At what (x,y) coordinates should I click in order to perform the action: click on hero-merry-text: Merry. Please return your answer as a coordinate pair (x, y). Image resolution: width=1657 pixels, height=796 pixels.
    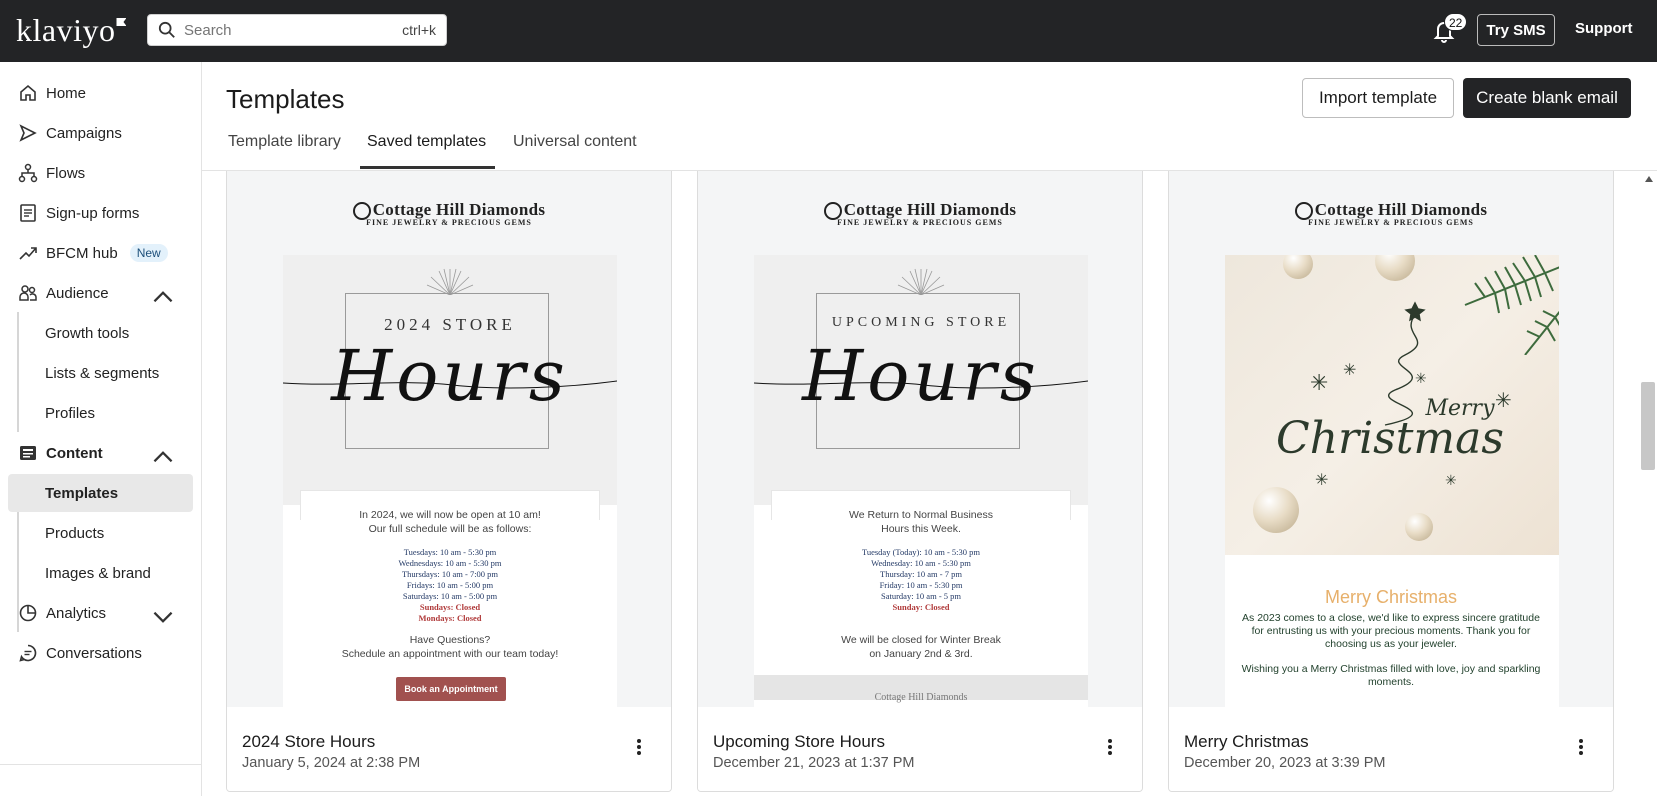
    Looking at the image, I should click on (1459, 408).